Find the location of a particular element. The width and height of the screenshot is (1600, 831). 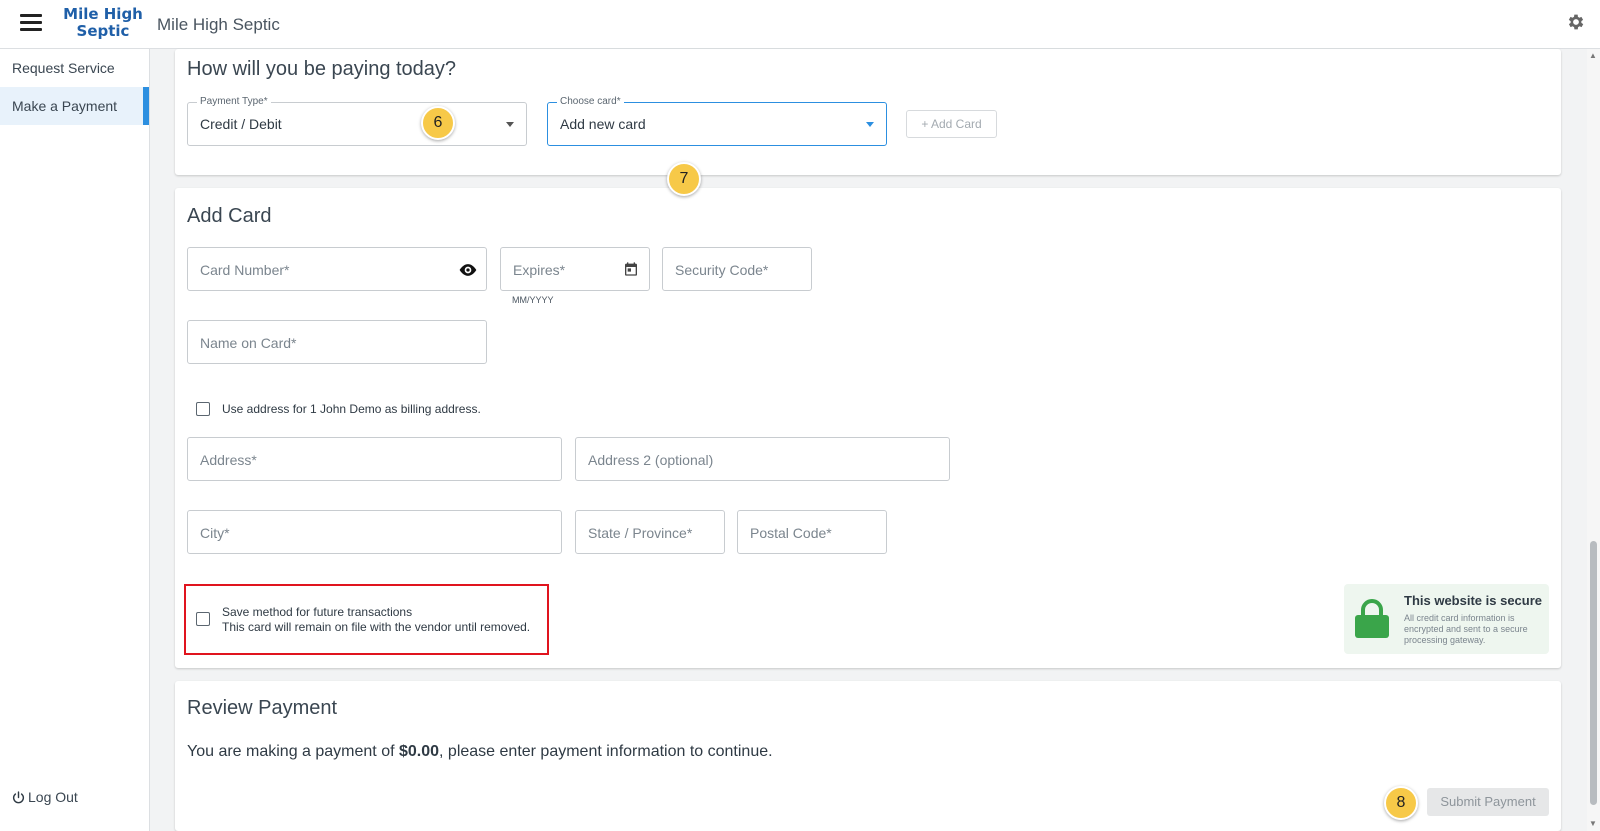

logout-button: Log Out is located at coordinates (45, 797).